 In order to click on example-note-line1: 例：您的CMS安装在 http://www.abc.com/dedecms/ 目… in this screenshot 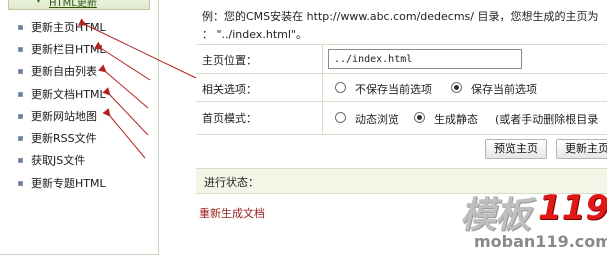, I will do `click(400, 16)`.